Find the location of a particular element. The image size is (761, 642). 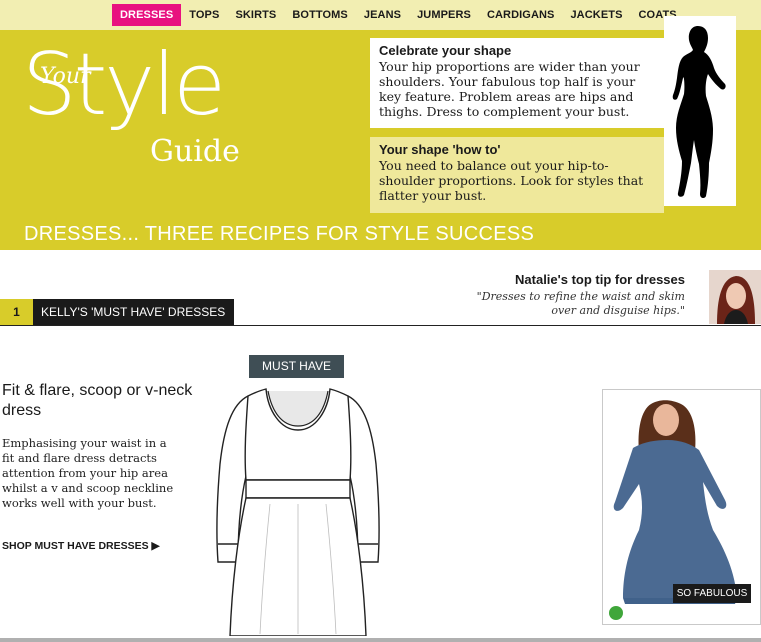

body-shape-silhouette is located at coordinates (700, 111).